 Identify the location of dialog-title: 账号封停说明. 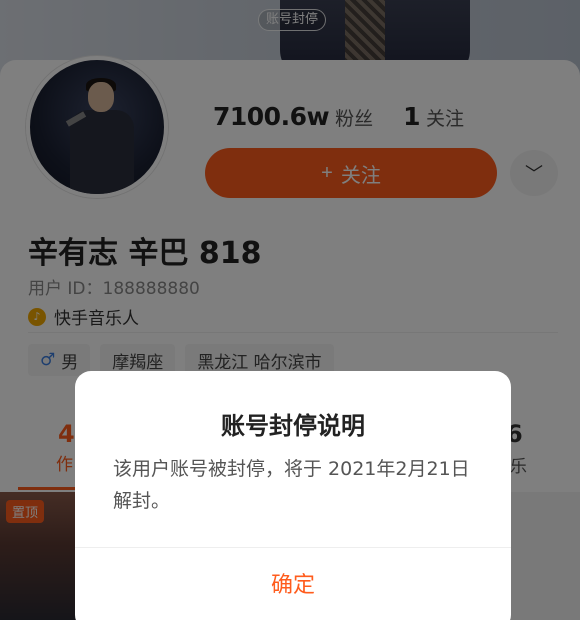
(293, 426).